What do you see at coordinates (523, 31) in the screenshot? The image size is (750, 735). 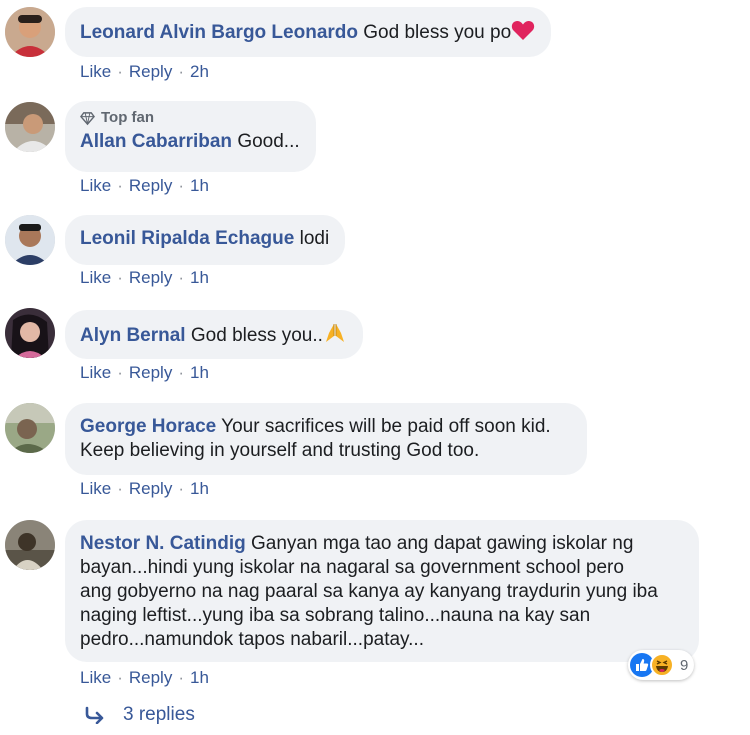 I see `heart-icon` at bounding box center [523, 31].